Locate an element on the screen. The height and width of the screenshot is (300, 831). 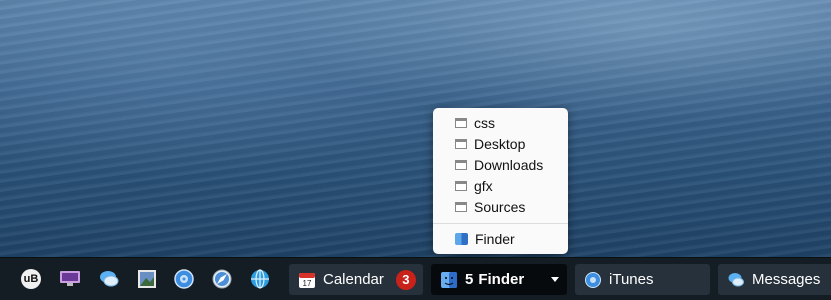
menu-item-app: Finder is located at coordinates (500, 238).